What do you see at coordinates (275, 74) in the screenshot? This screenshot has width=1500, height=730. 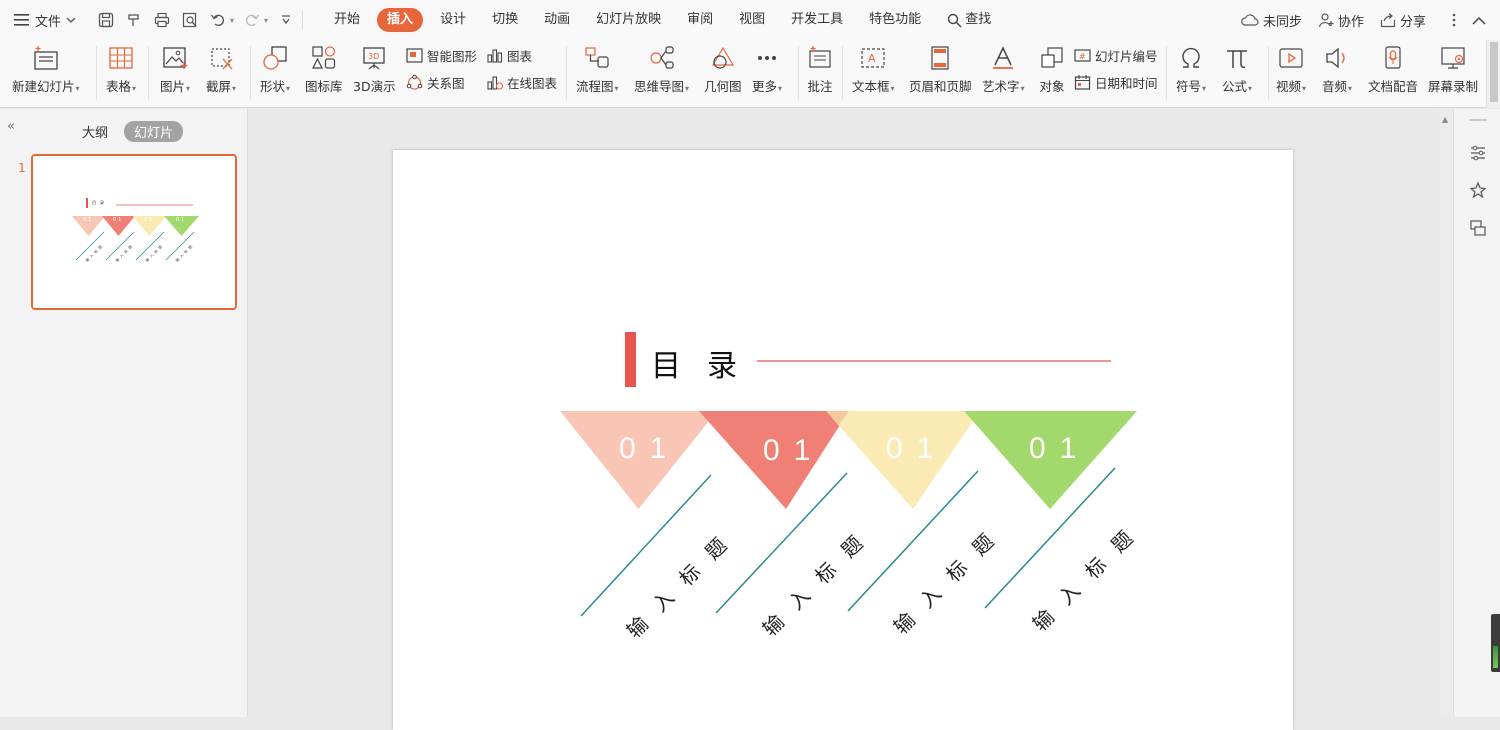 I see `shape-button: 形状▾` at bounding box center [275, 74].